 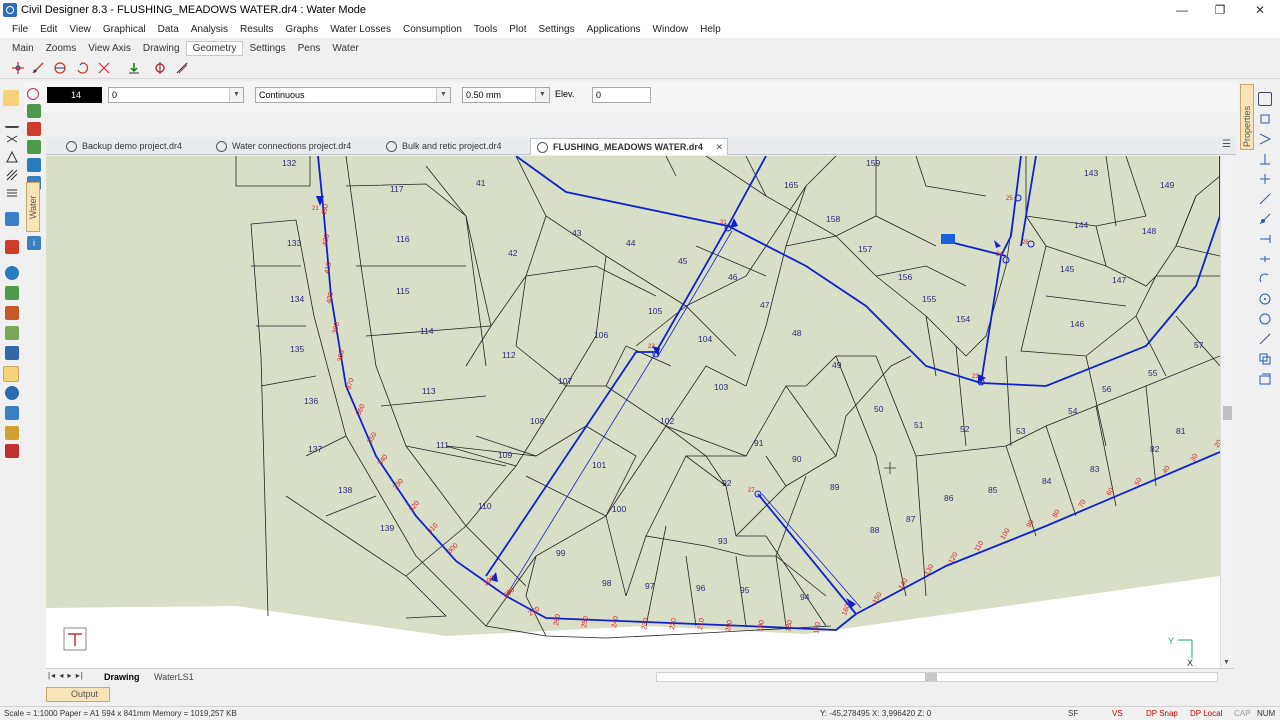 What do you see at coordinates (614, 29) in the screenshot?
I see `menu-applications: Applications` at bounding box center [614, 29].